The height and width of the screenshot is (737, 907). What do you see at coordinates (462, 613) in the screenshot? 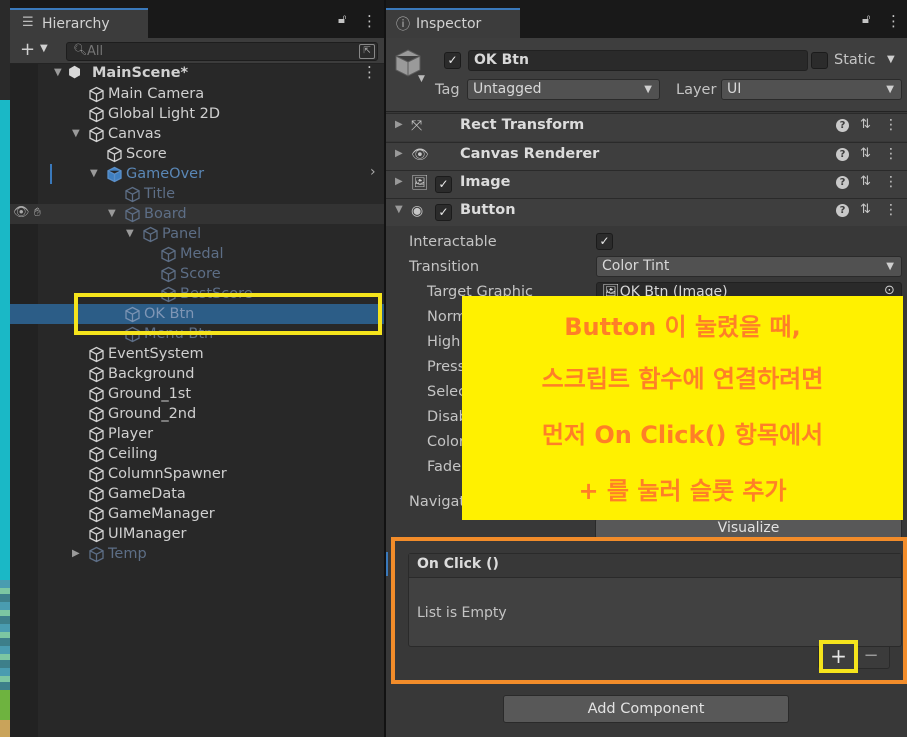
I see `list-empty-text: List is Empty` at bounding box center [462, 613].